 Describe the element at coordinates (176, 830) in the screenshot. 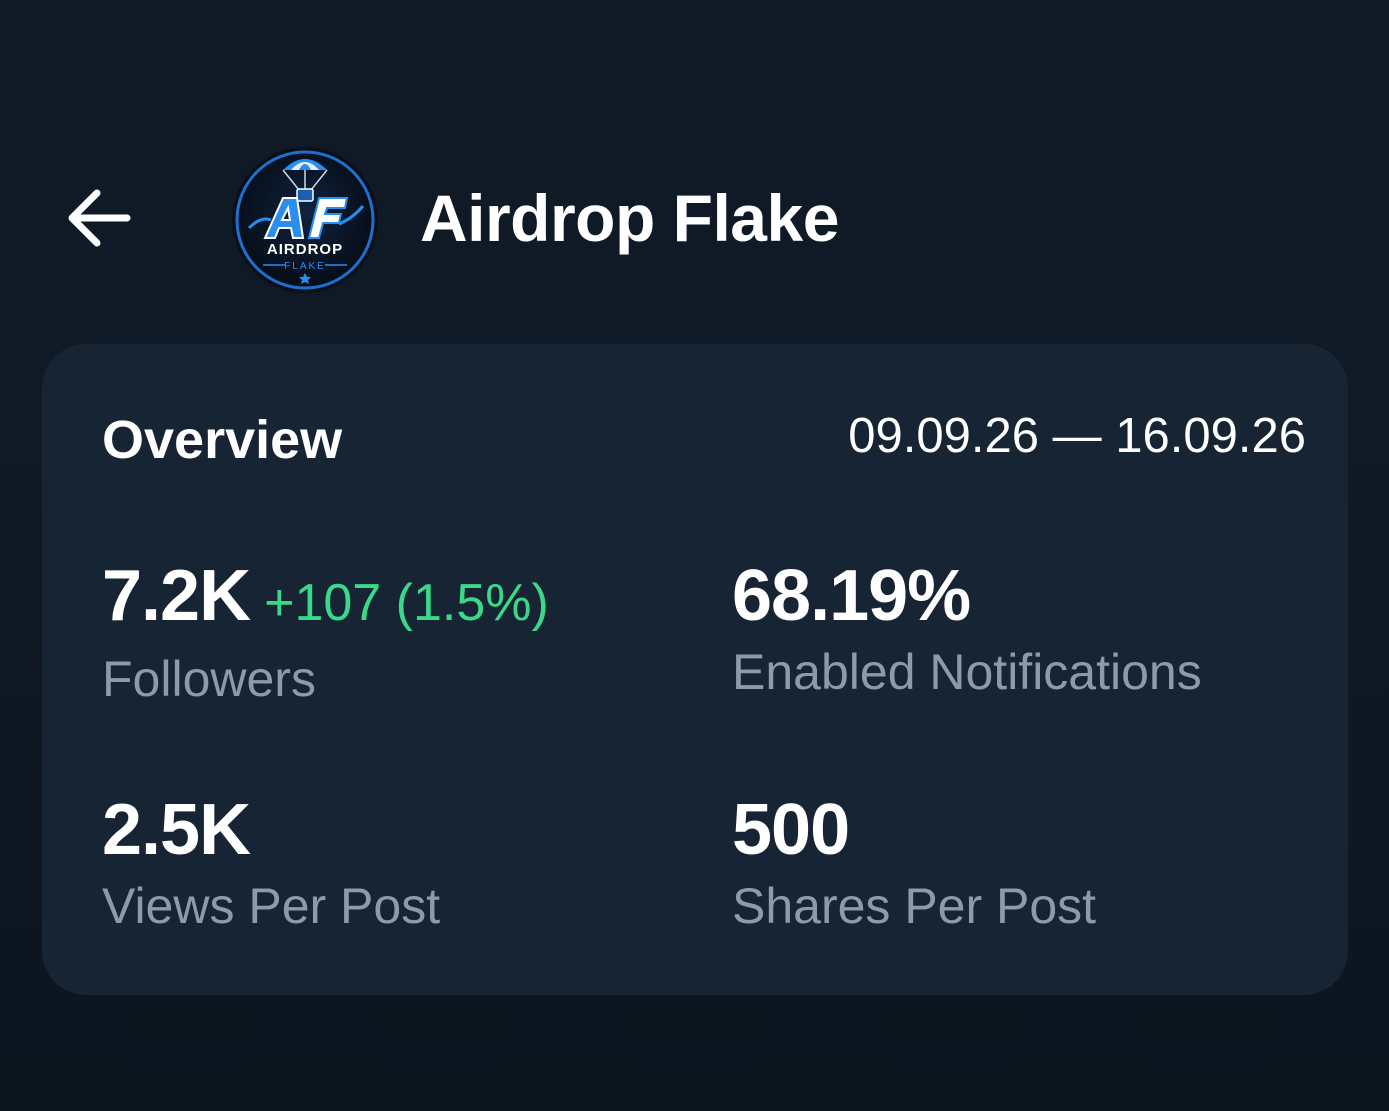

I see `views-value: 2.5K` at that location.